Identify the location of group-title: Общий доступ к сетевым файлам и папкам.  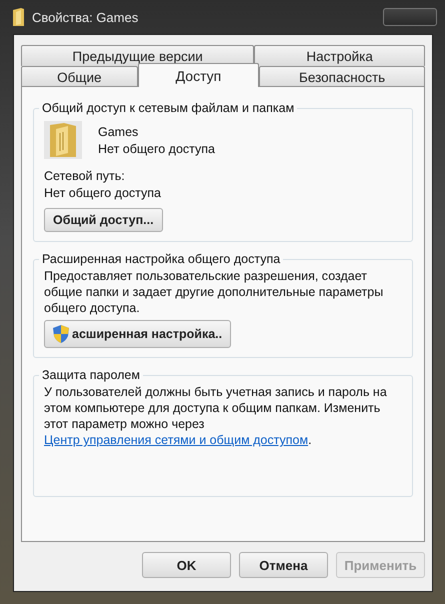
(168, 108).